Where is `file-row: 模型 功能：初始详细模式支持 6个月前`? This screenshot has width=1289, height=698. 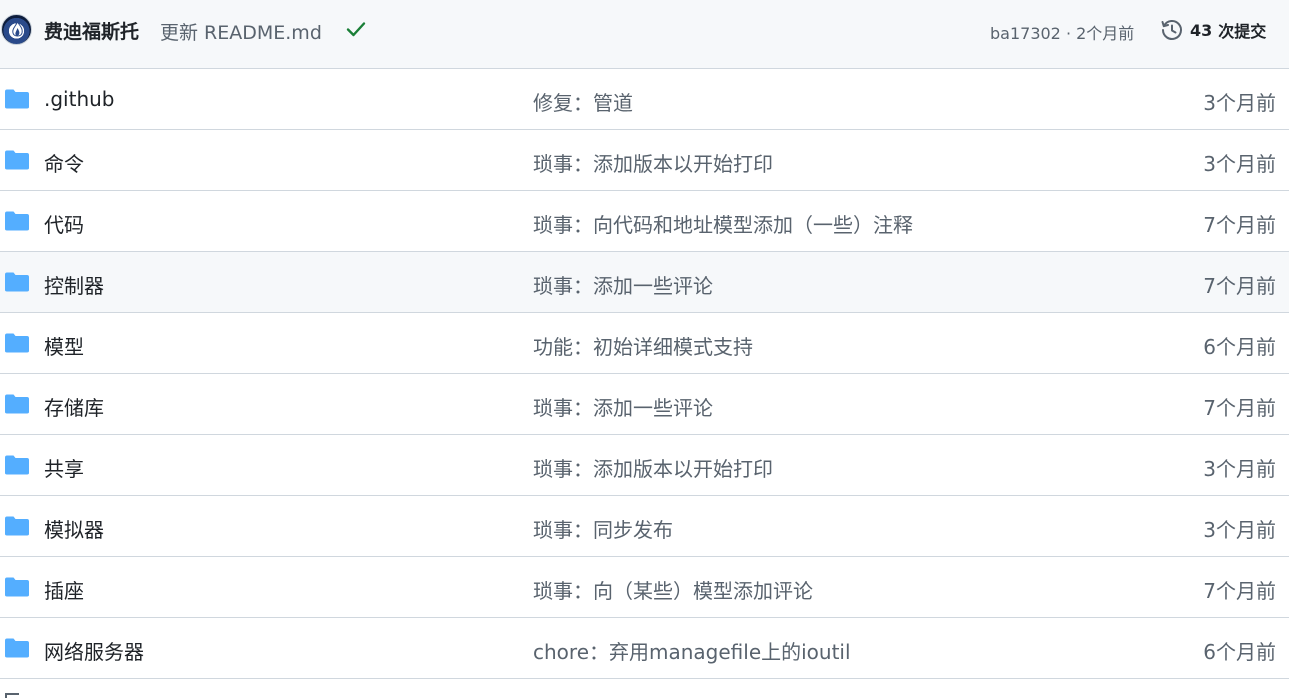
file-row: 模型 功能：初始详细模式支持 6个月前 is located at coordinates (644, 343).